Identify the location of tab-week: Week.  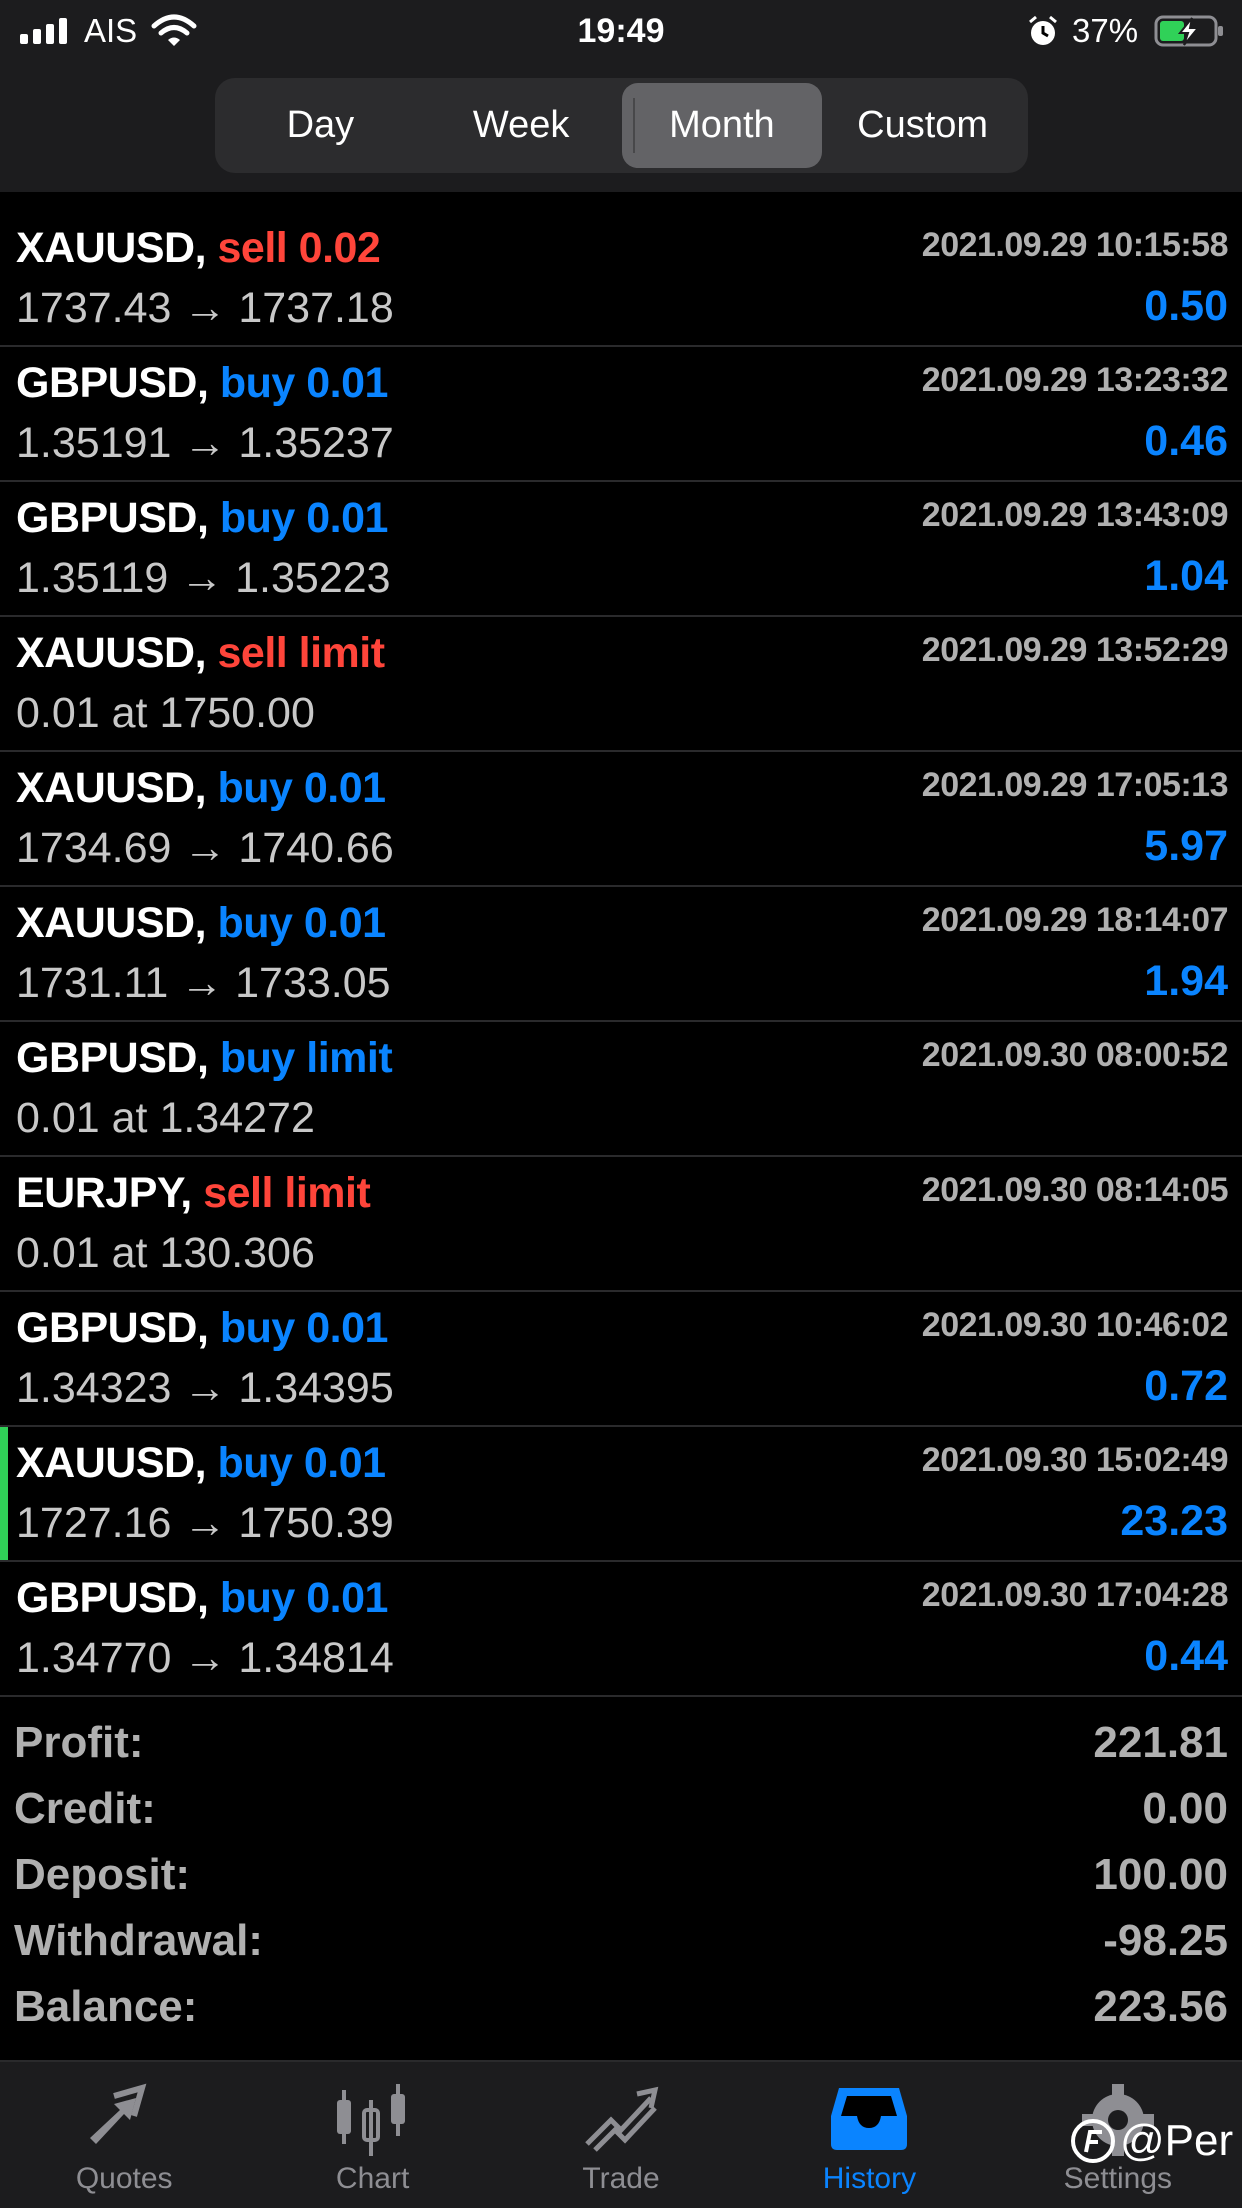
(521, 125).